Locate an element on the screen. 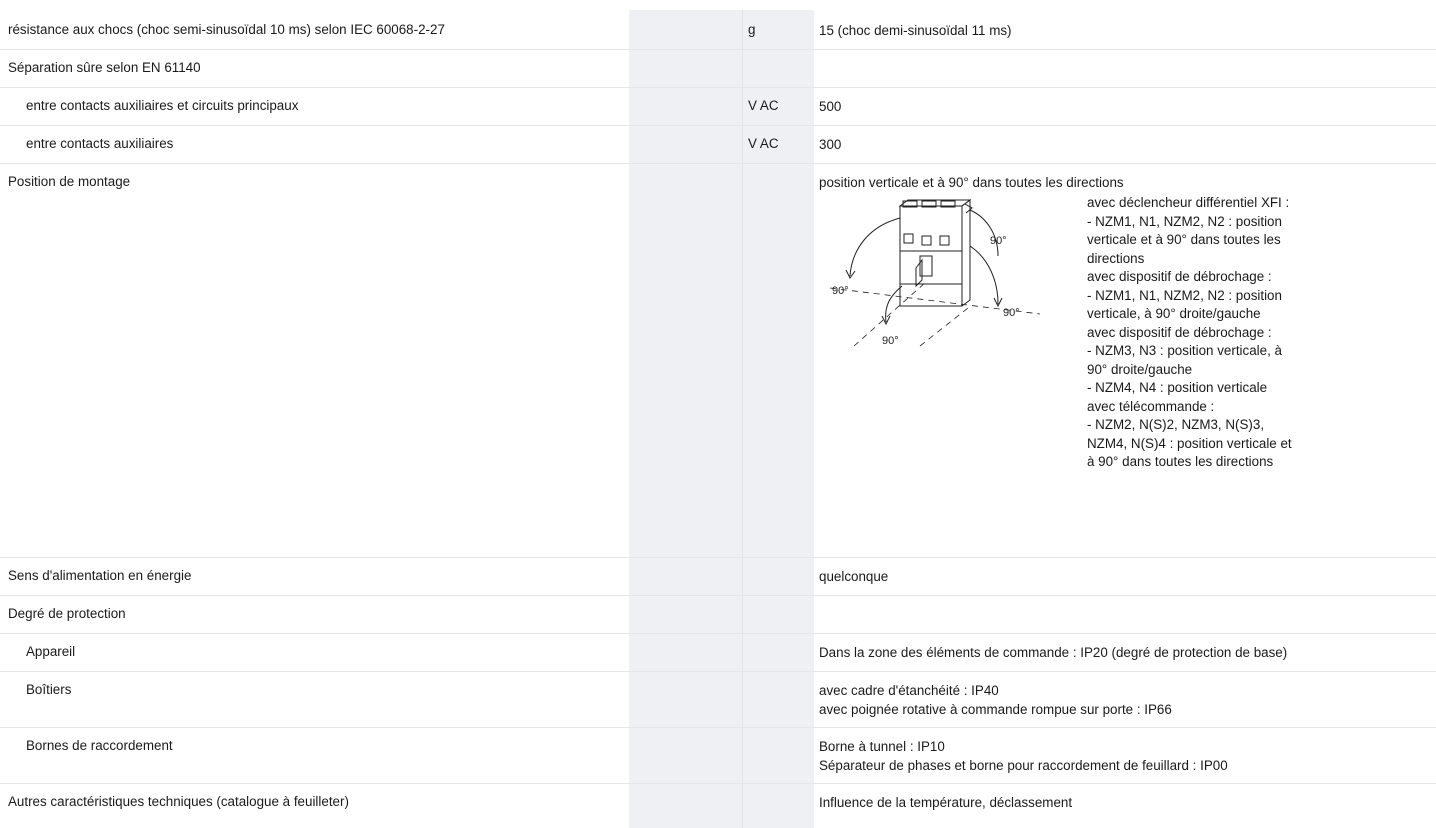 The image size is (1436, 828). rotation-arrow-left is located at coordinates (875, 247).